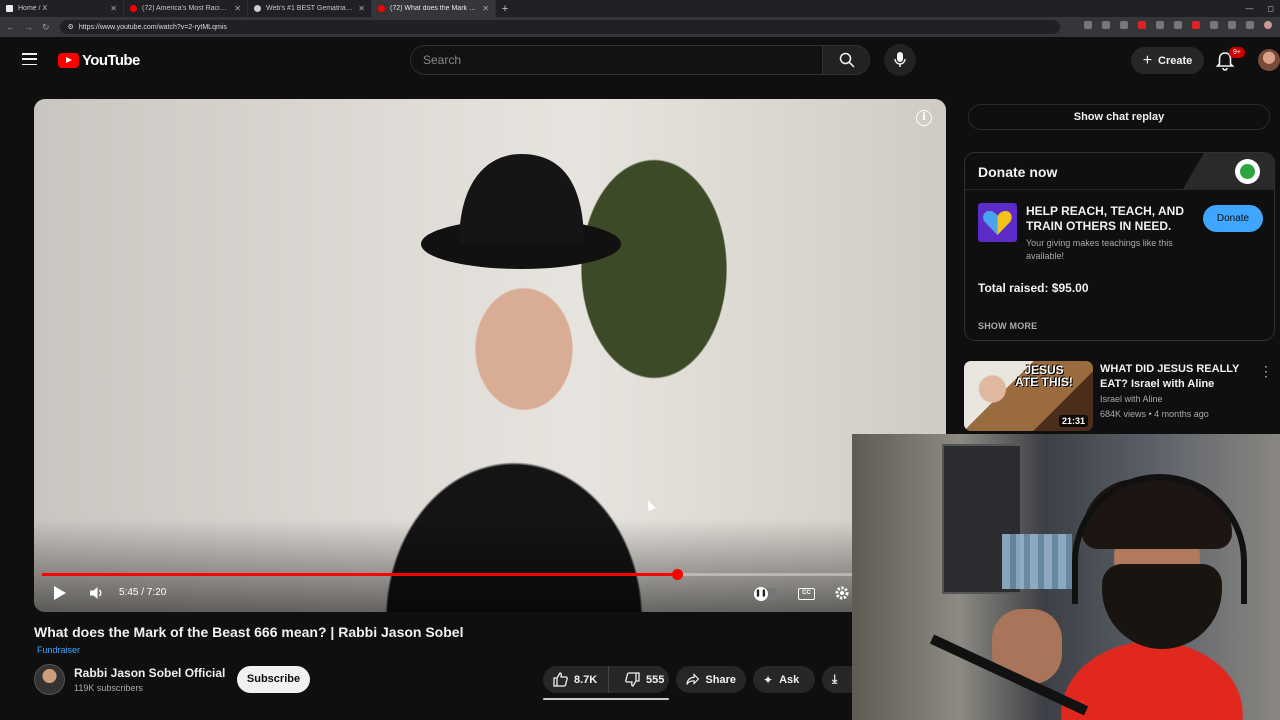 The width and height of the screenshot is (1280, 720). I want to click on more-options-icon: · · ·, so click(1266, 371).